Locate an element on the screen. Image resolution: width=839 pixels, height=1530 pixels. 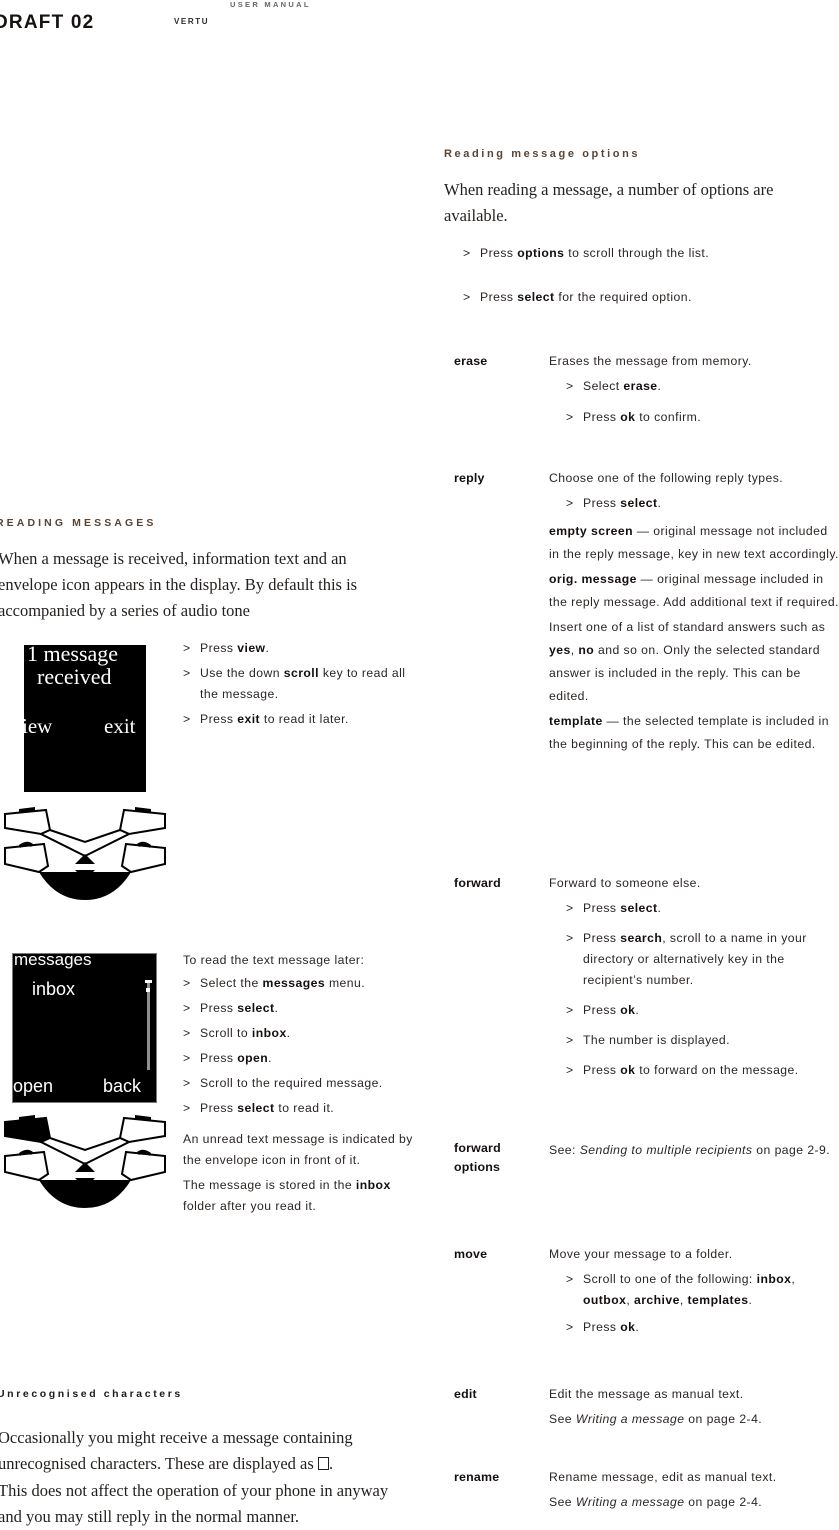
option-term: forward is located at coordinates (477, 883).